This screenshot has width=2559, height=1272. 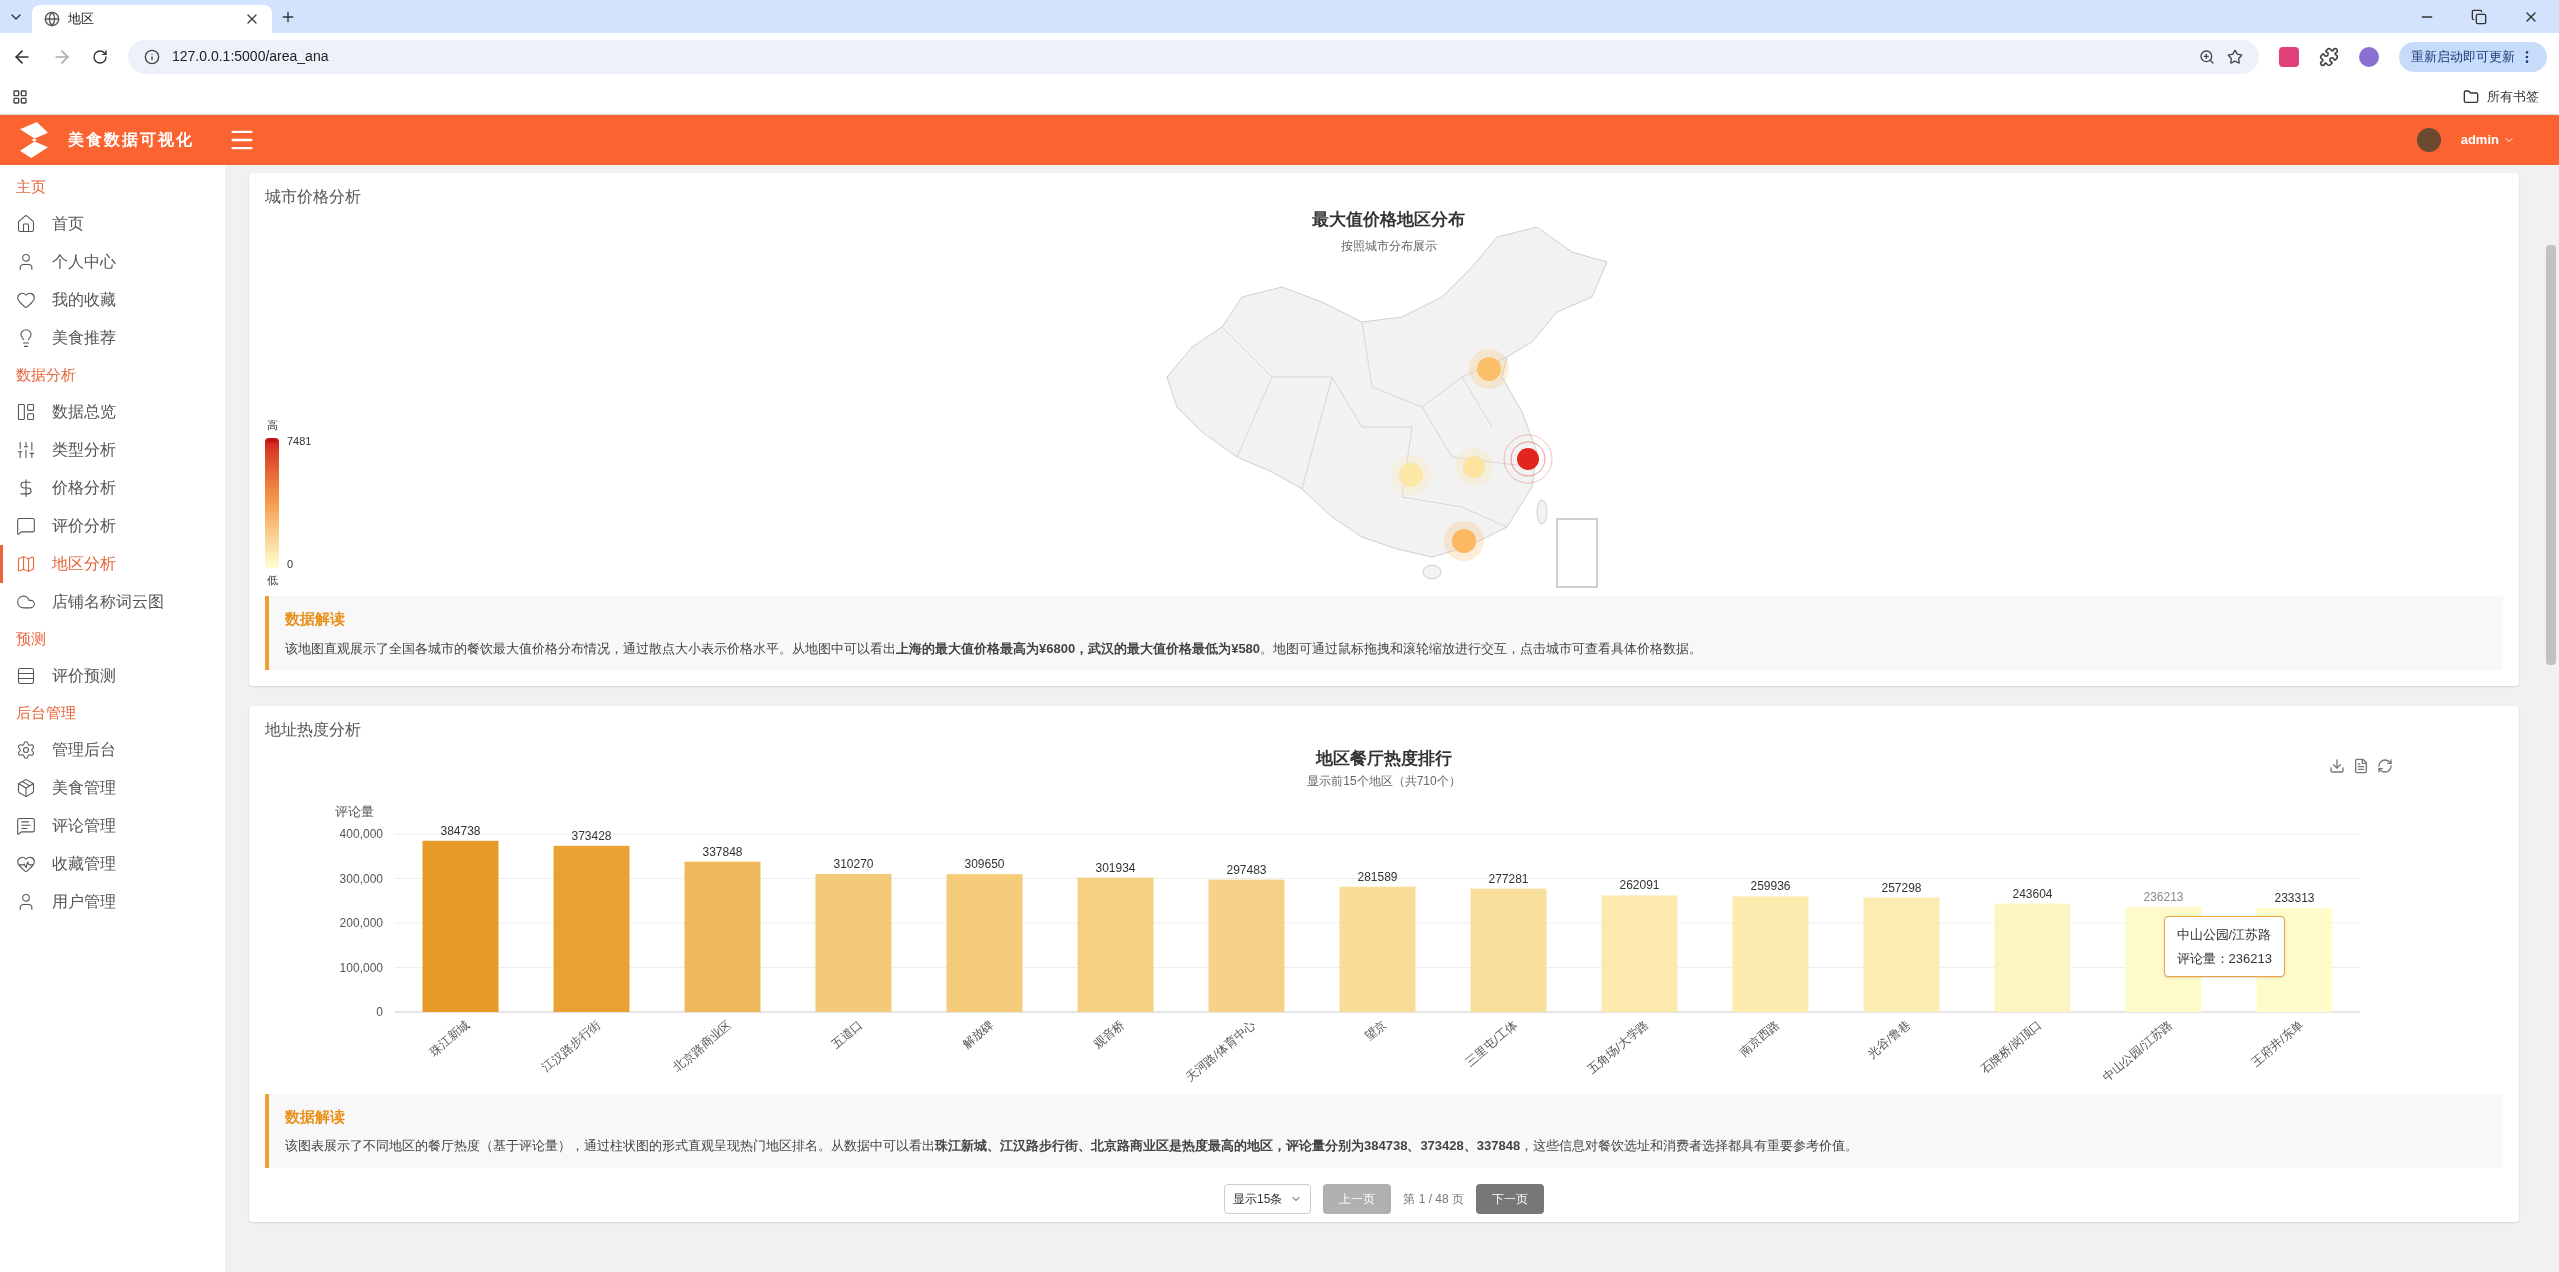 What do you see at coordinates (26, 412) in the screenshot?
I see `layout-icon` at bounding box center [26, 412].